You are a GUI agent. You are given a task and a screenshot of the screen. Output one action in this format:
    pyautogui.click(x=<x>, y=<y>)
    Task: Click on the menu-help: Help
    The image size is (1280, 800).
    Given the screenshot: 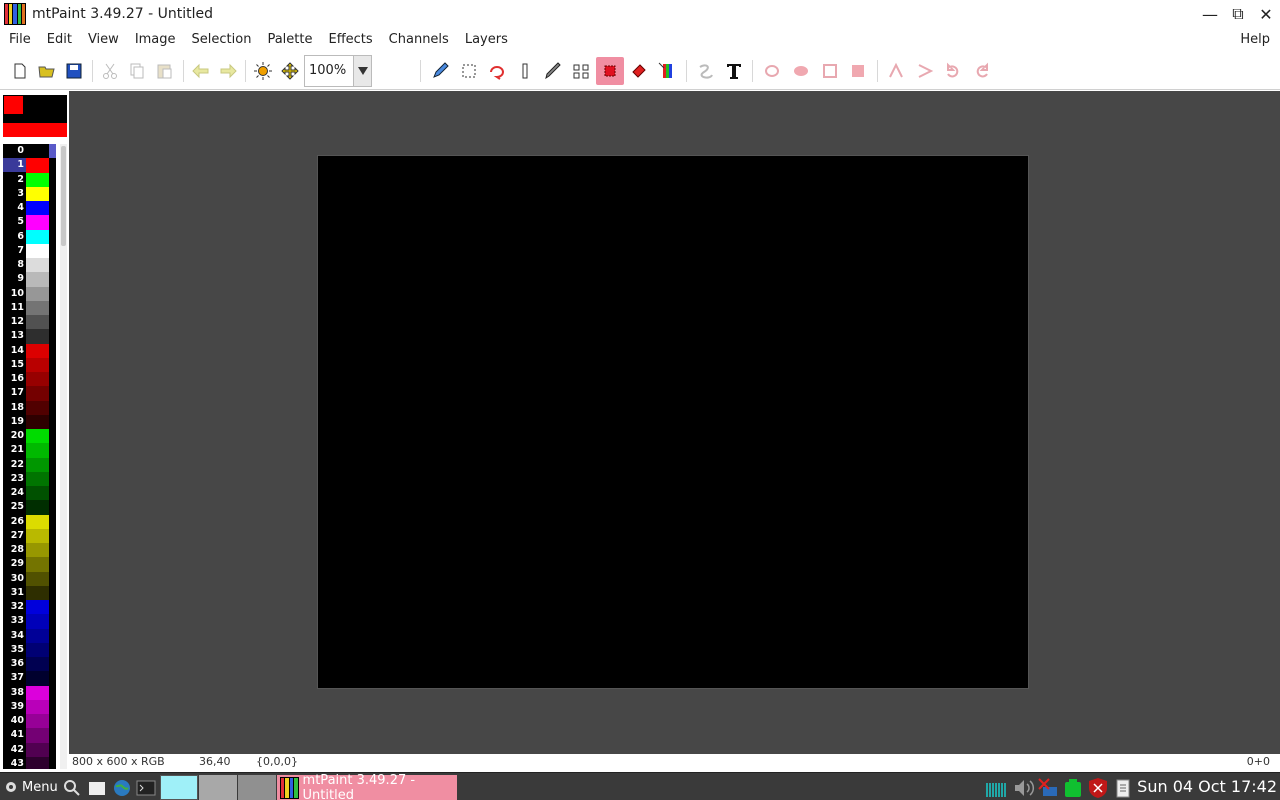 What is the action you would take?
    pyautogui.click(x=1255, y=40)
    